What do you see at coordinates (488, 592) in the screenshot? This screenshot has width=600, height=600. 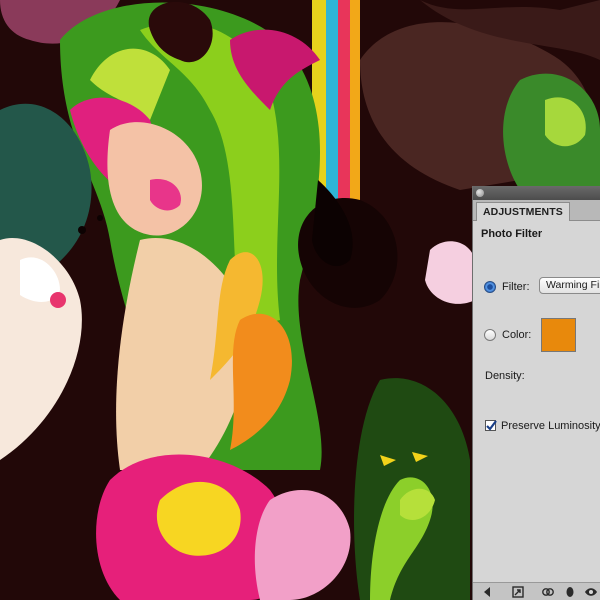 I see `back-arrow-icon` at bounding box center [488, 592].